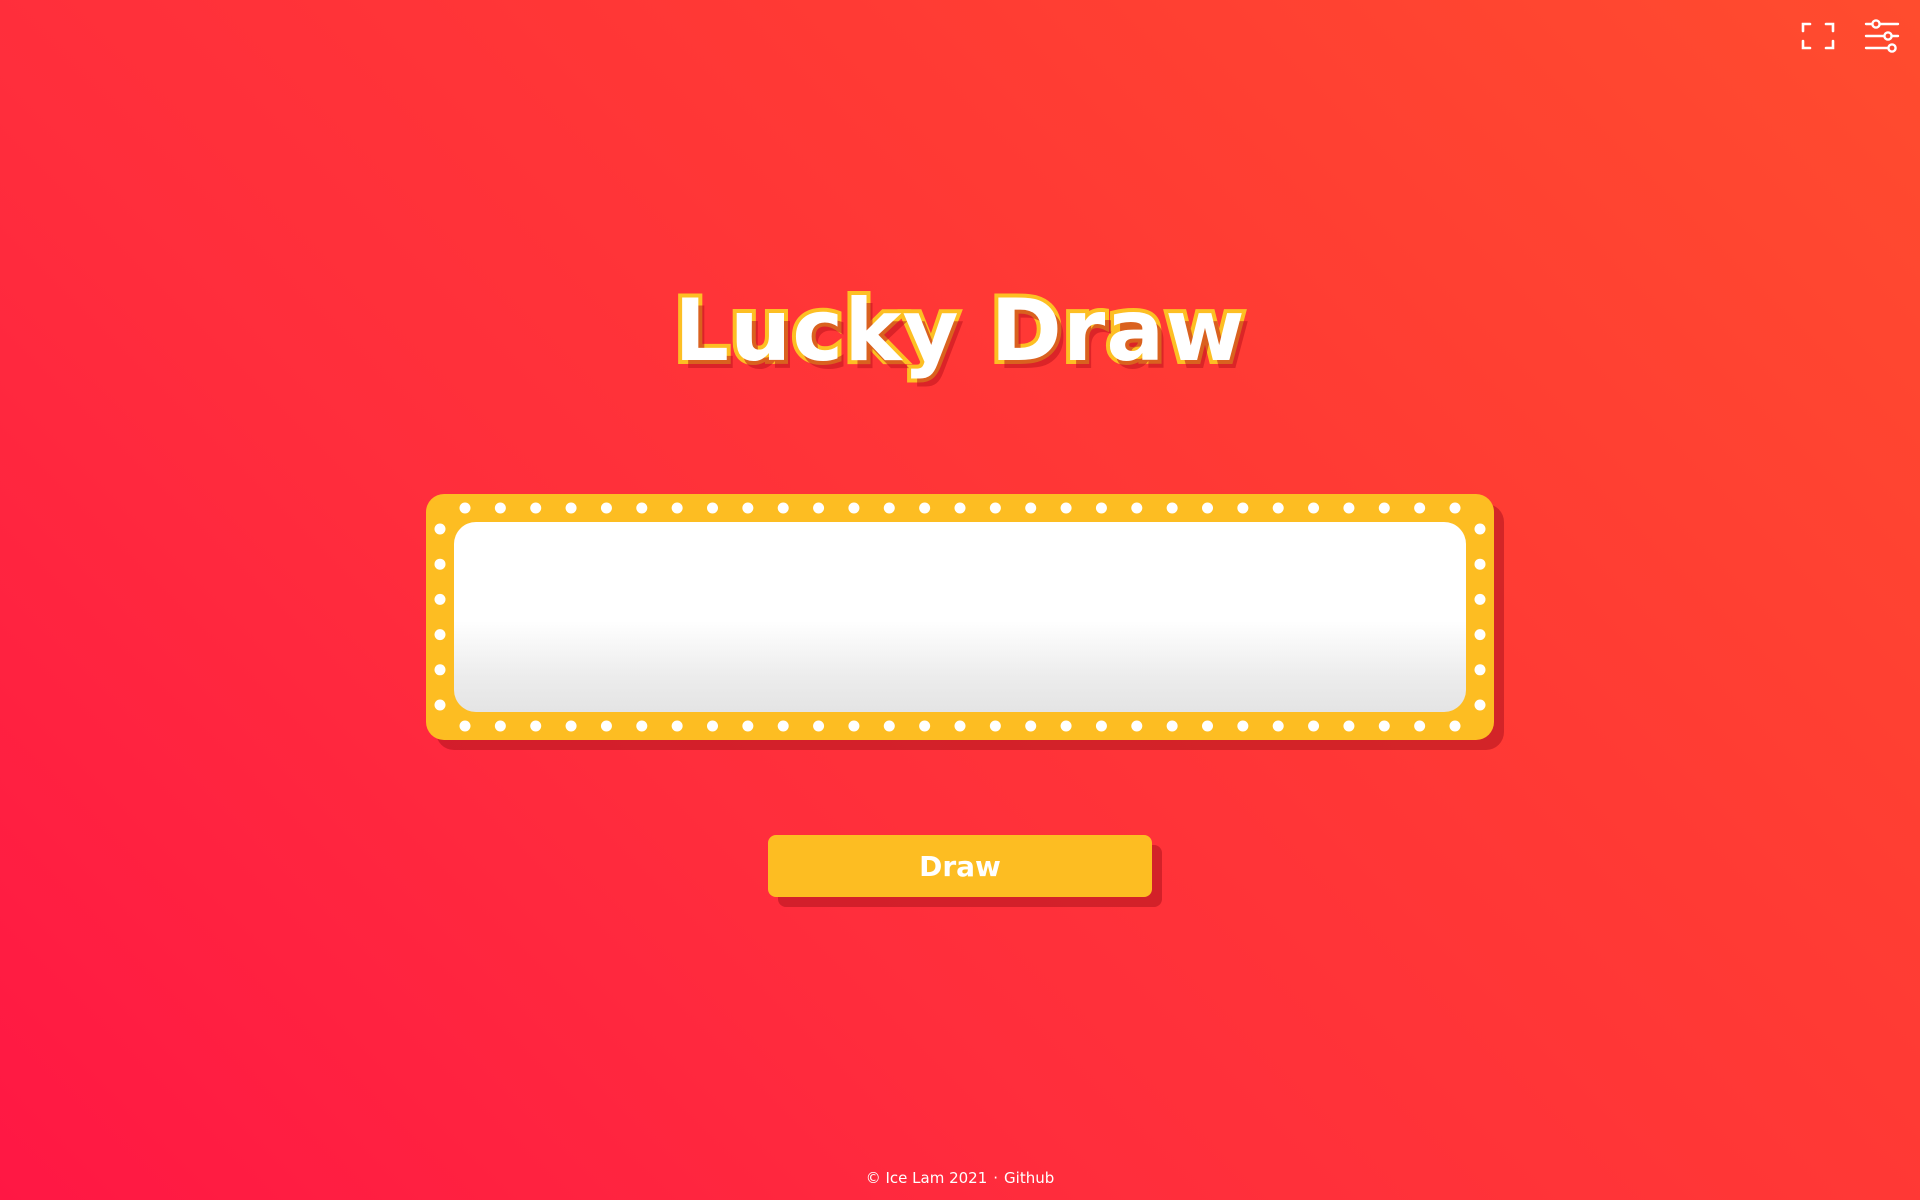  I want to click on page-title: Lucky Draw, so click(959, 331).